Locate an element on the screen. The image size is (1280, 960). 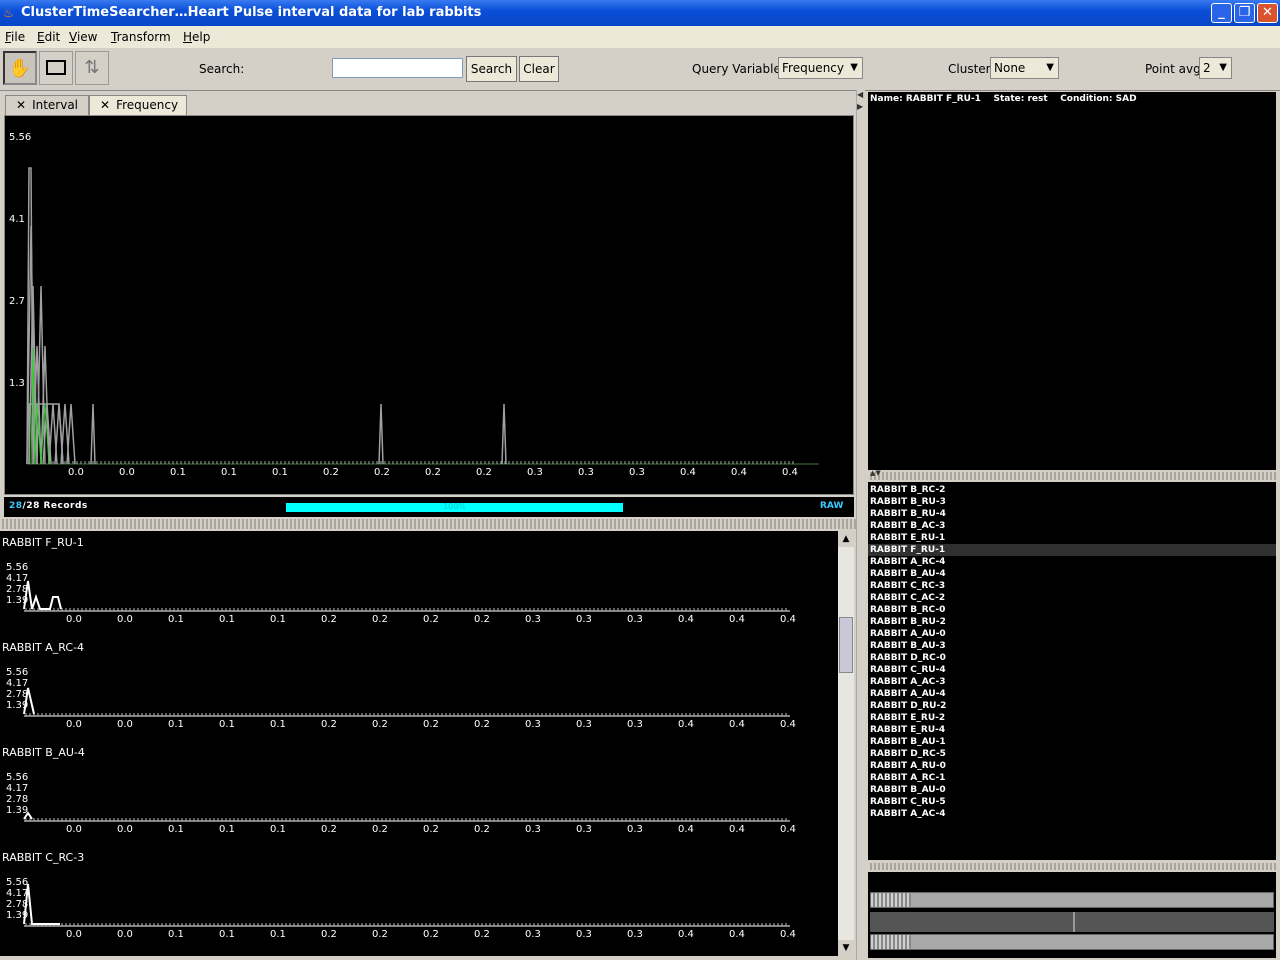
mini-chart-title: RABBIT C_RC-3 is located at coordinates (43, 857).